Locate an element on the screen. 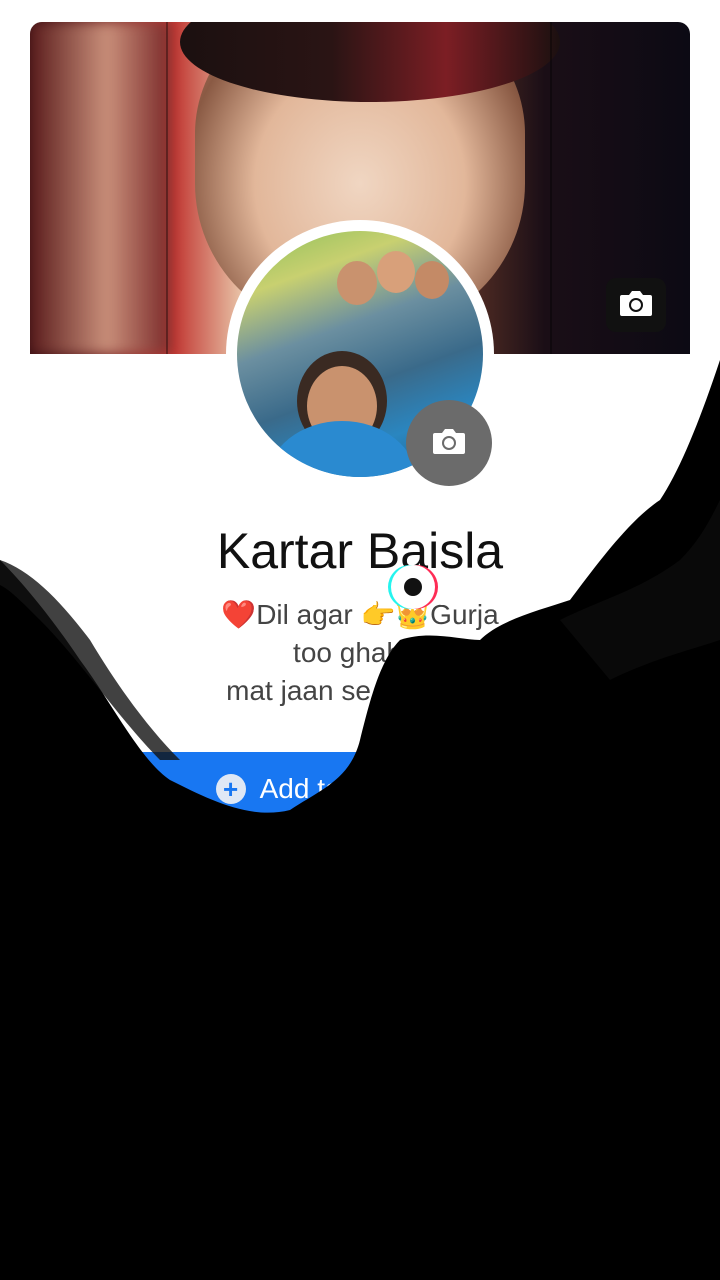 The image size is (720, 1280). cover-photo-blur is located at coordinates (100, 188).